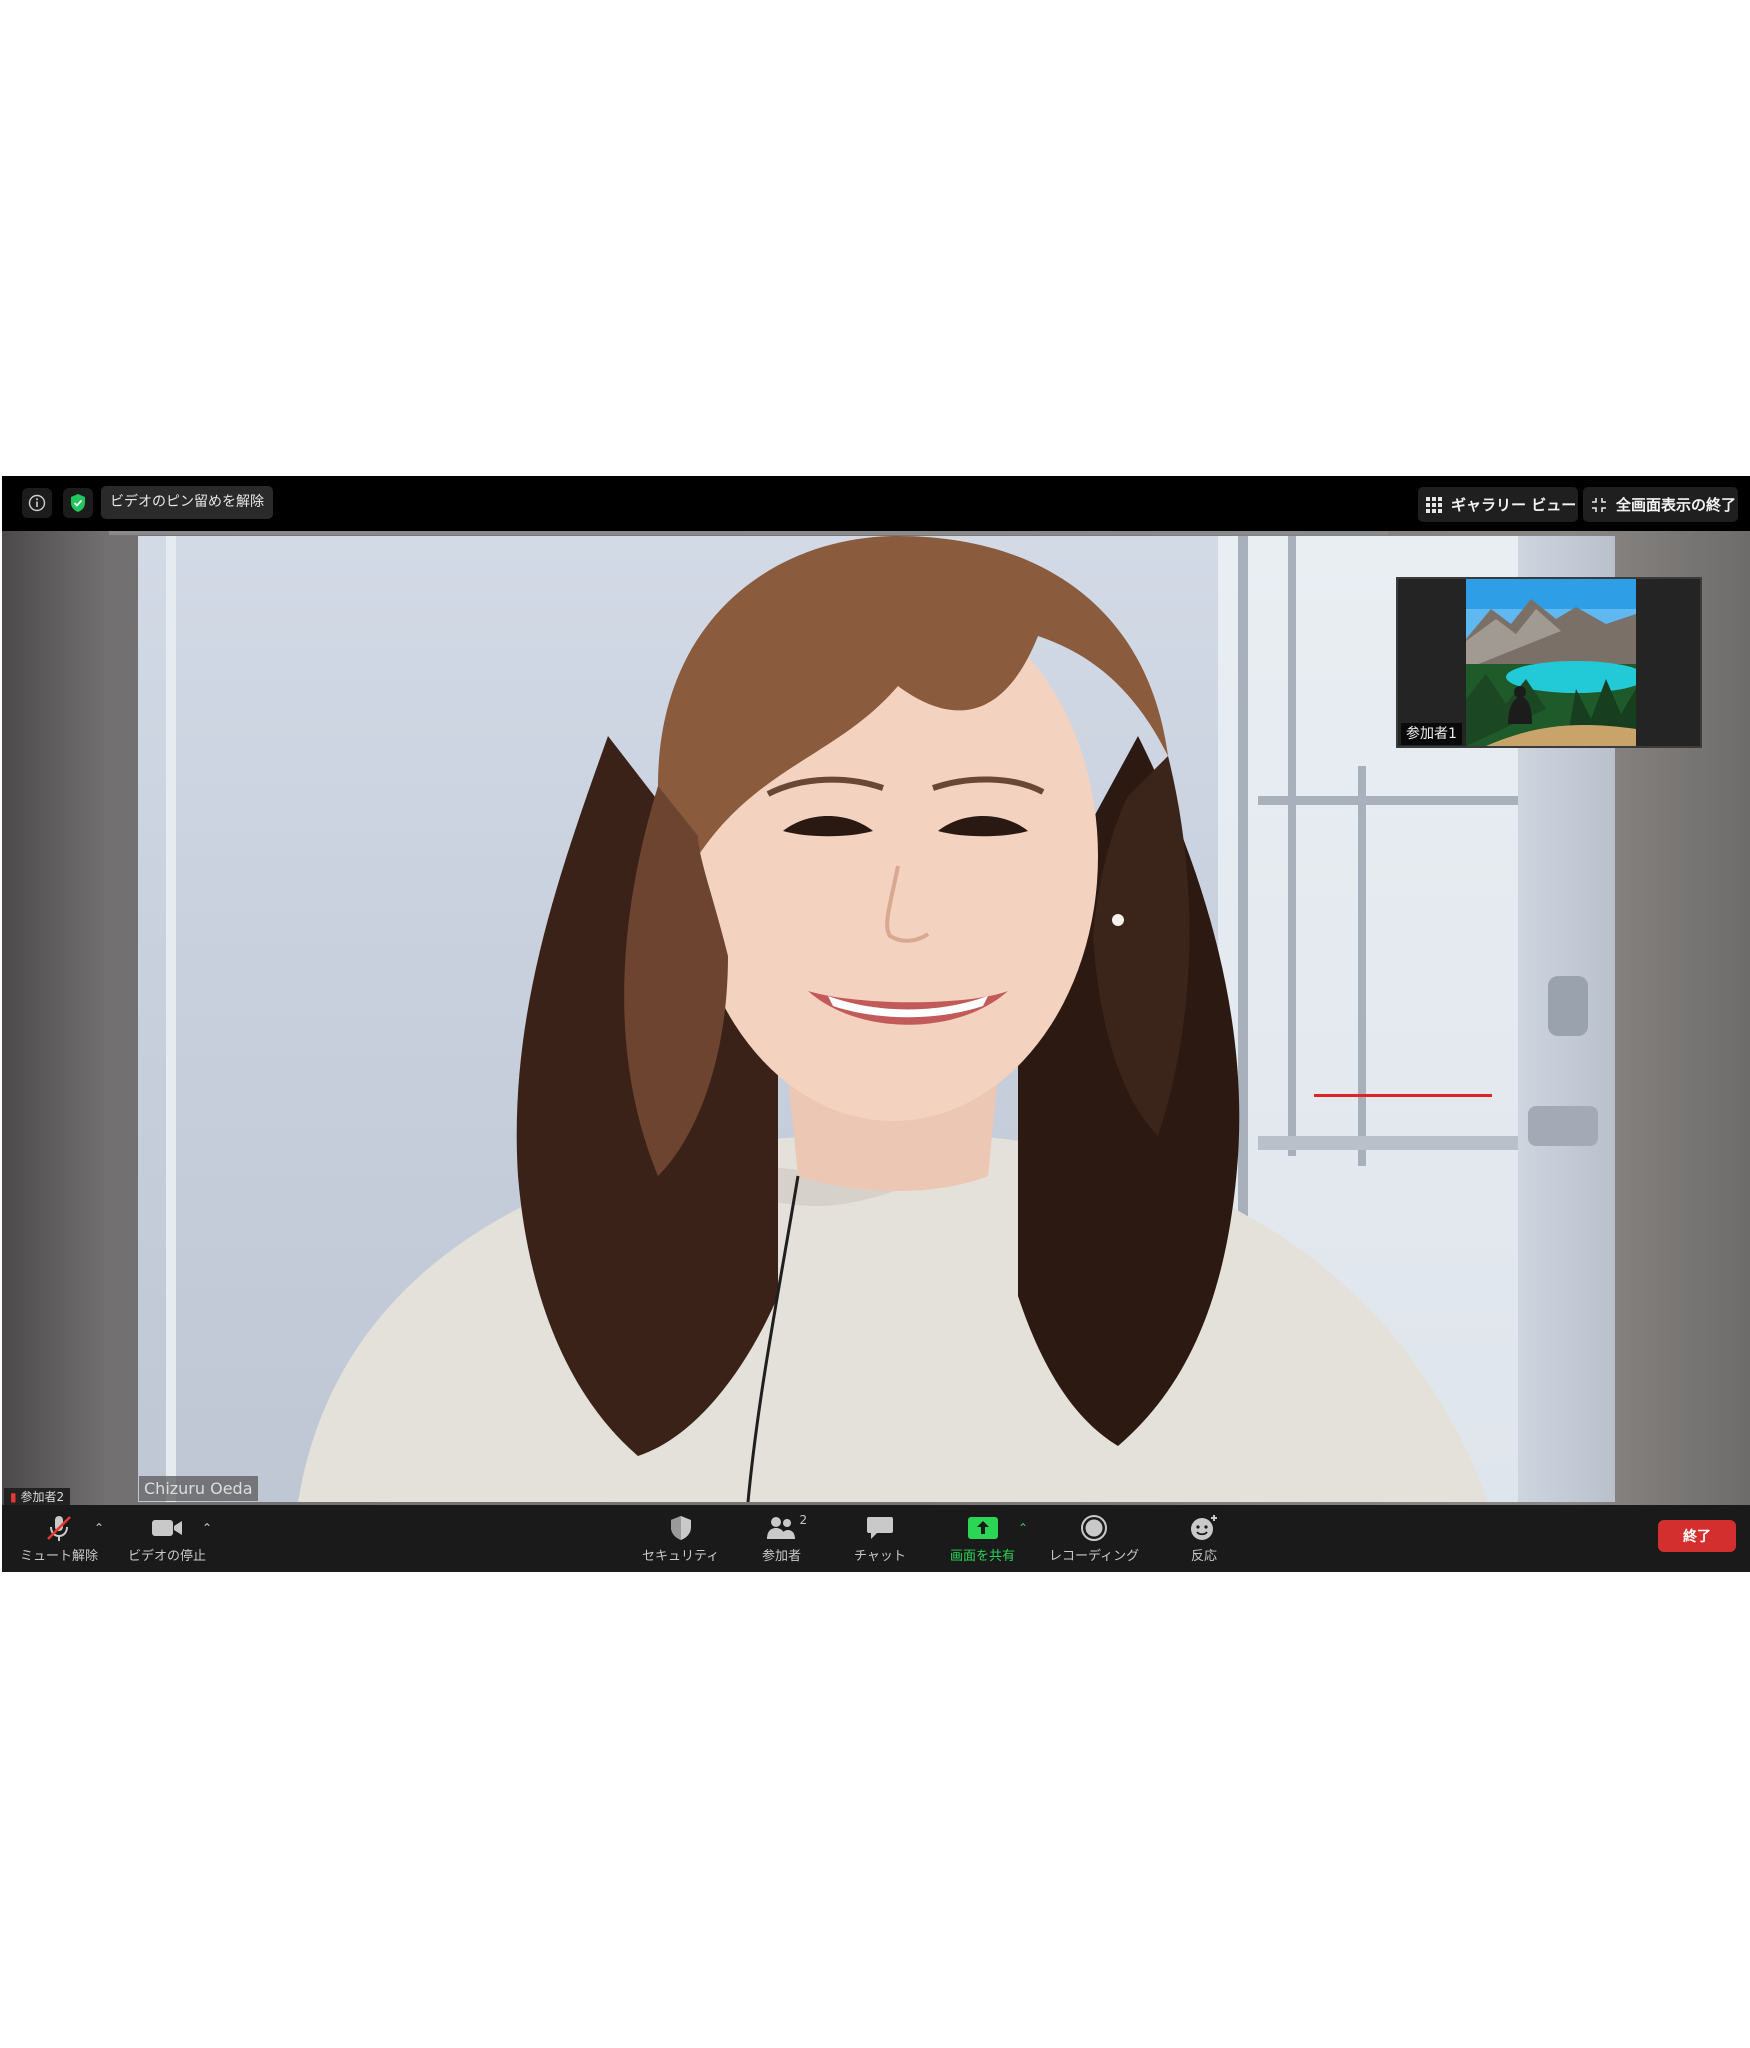 This screenshot has height=2048, width=1750. I want to click on participant-thumbnail: 参加者1, so click(1549, 662).